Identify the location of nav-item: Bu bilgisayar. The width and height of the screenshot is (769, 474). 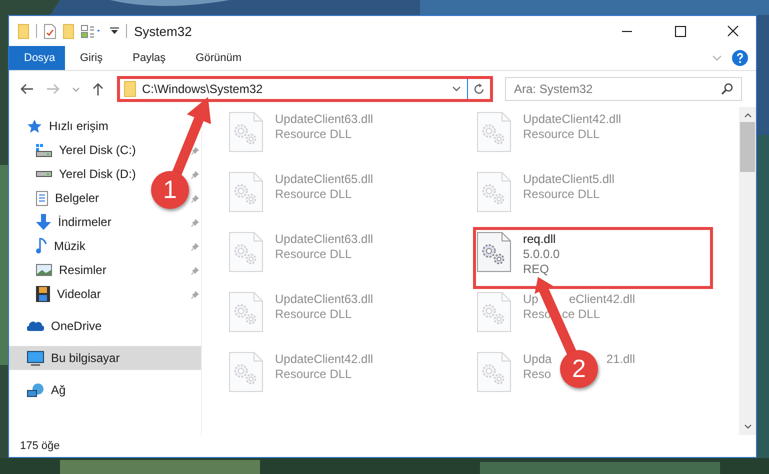
(105, 358).